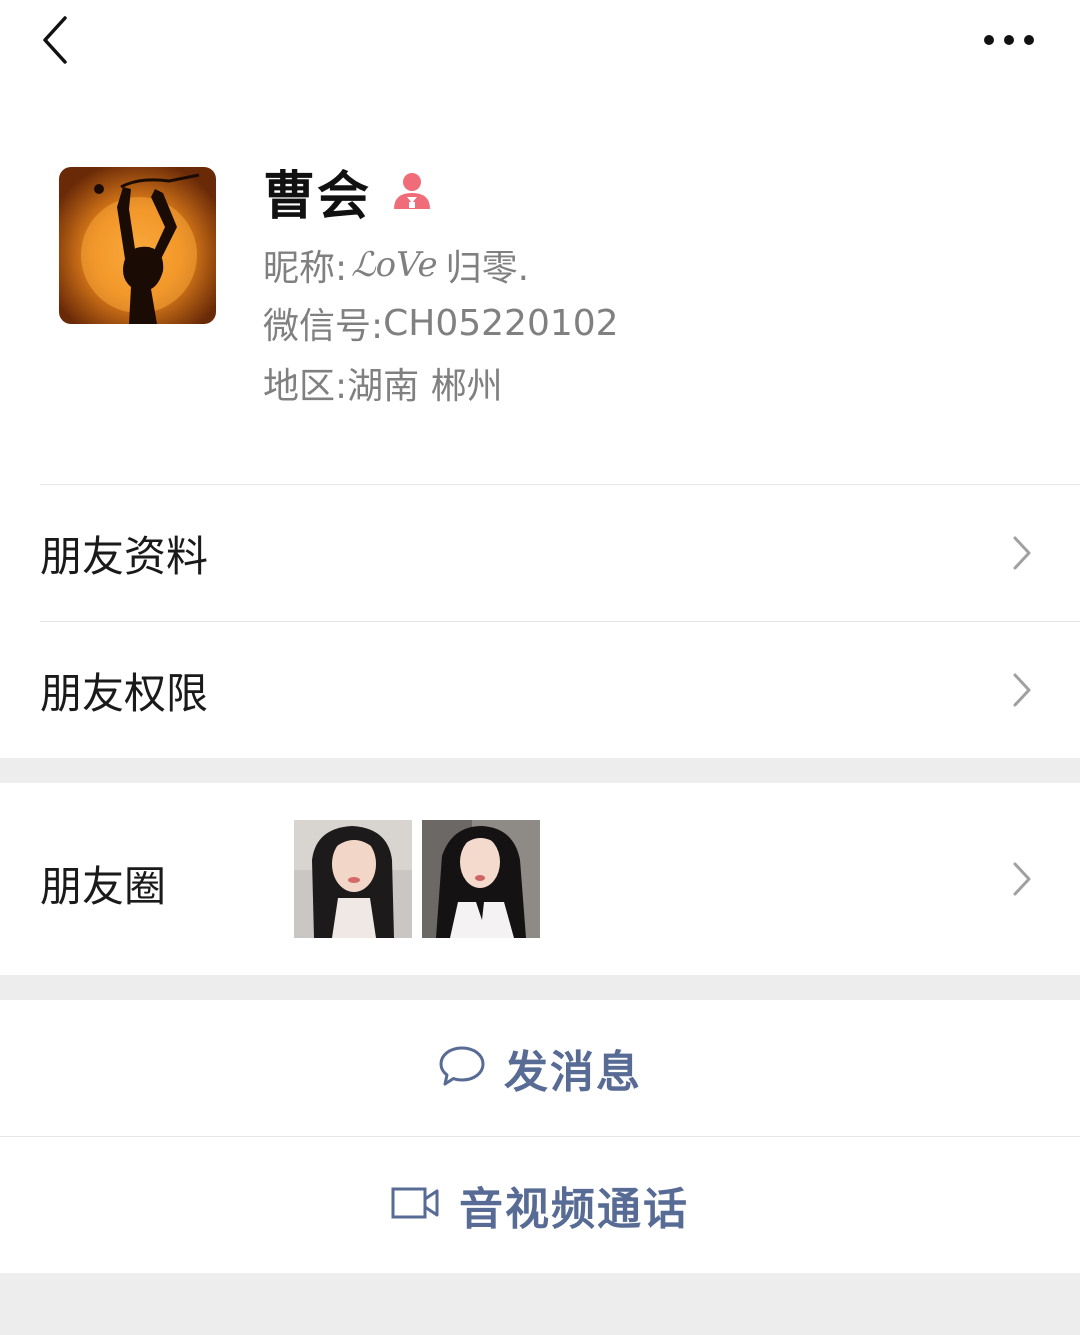 The image size is (1080, 1335). I want to click on video-call-button: 音视频通话, so click(540, 1205).